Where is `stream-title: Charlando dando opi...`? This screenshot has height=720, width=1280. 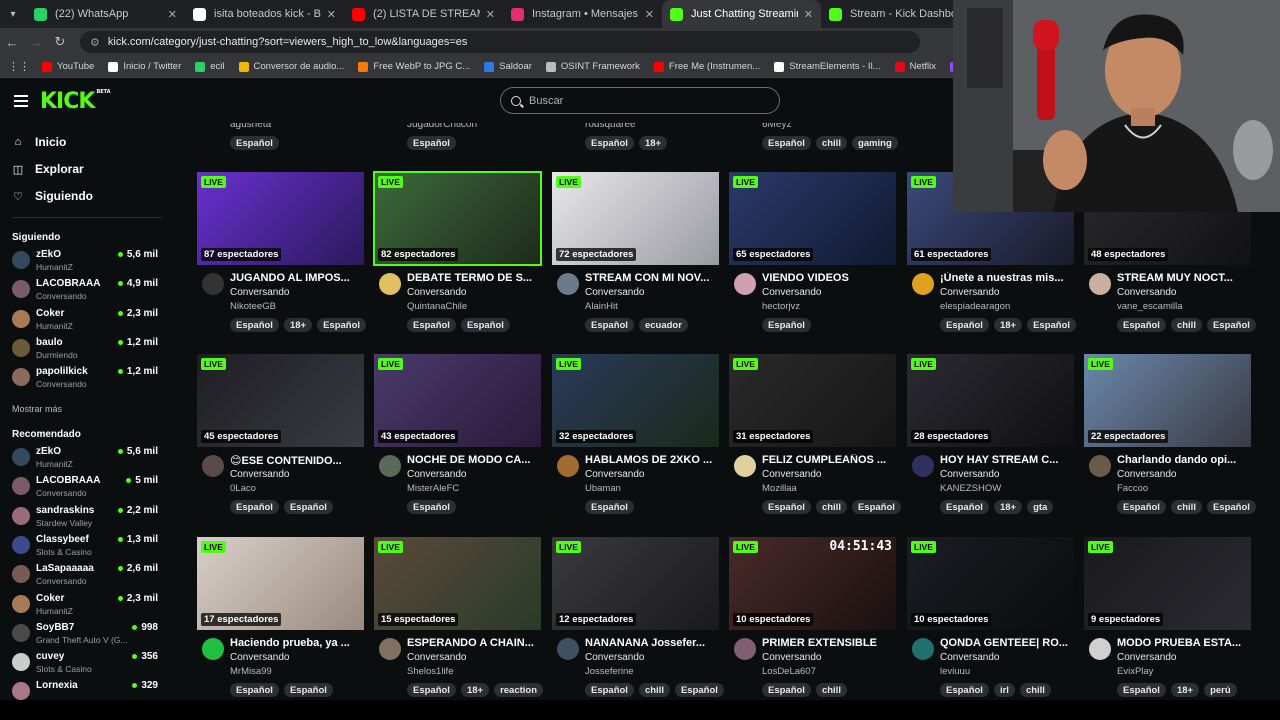
stream-title: Charlando dando opi... is located at coordinates (1184, 460).